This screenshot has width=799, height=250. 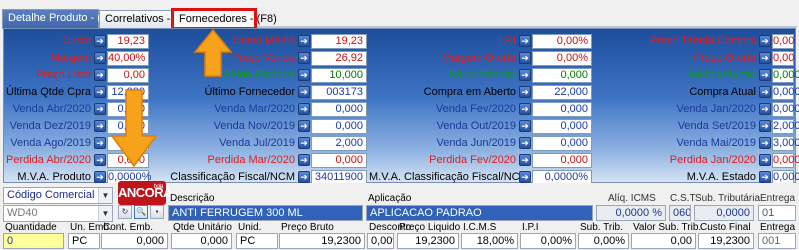 I want to click on column-header: Preço Bruto, so click(x=307, y=227).